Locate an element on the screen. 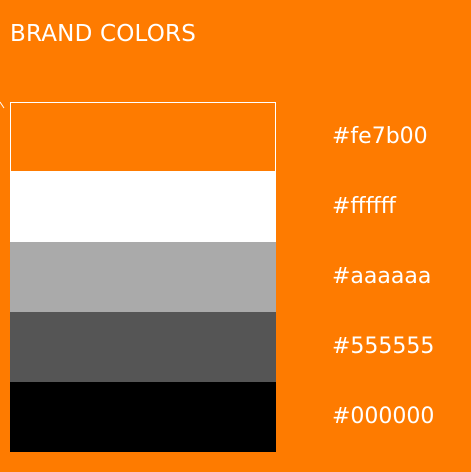 The width and height of the screenshot is (471, 472). hex-label-primary-orange: #fe7b00 is located at coordinates (380, 136).